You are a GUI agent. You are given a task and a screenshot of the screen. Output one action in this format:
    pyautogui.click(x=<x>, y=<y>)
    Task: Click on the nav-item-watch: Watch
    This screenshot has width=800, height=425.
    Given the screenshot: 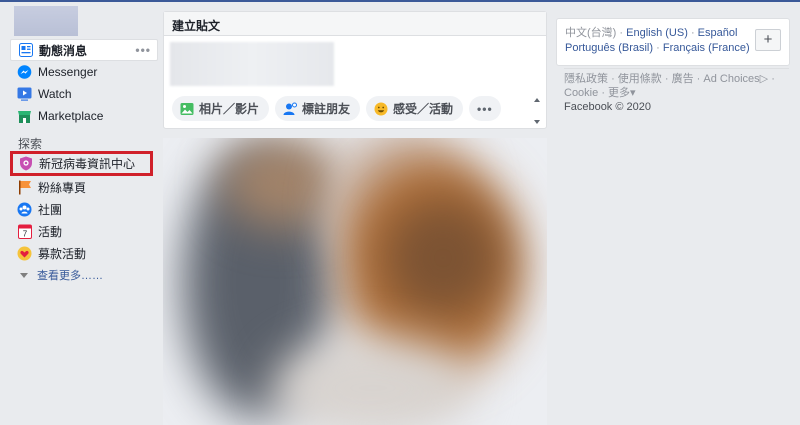 What is the action you would take?
    pyautogui.click(x=84, y=94)
    